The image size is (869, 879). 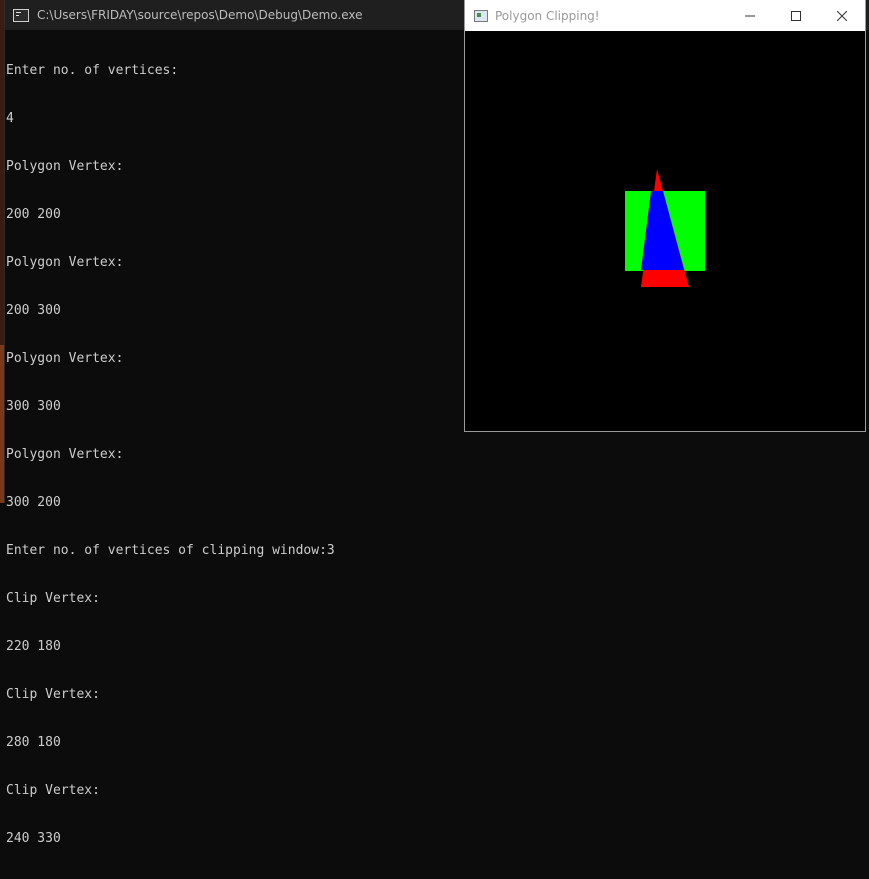 What do you see at coordinates (665, 228) in the screenshot?
I see `clipping-drawing` at bounding box center [665, 228].